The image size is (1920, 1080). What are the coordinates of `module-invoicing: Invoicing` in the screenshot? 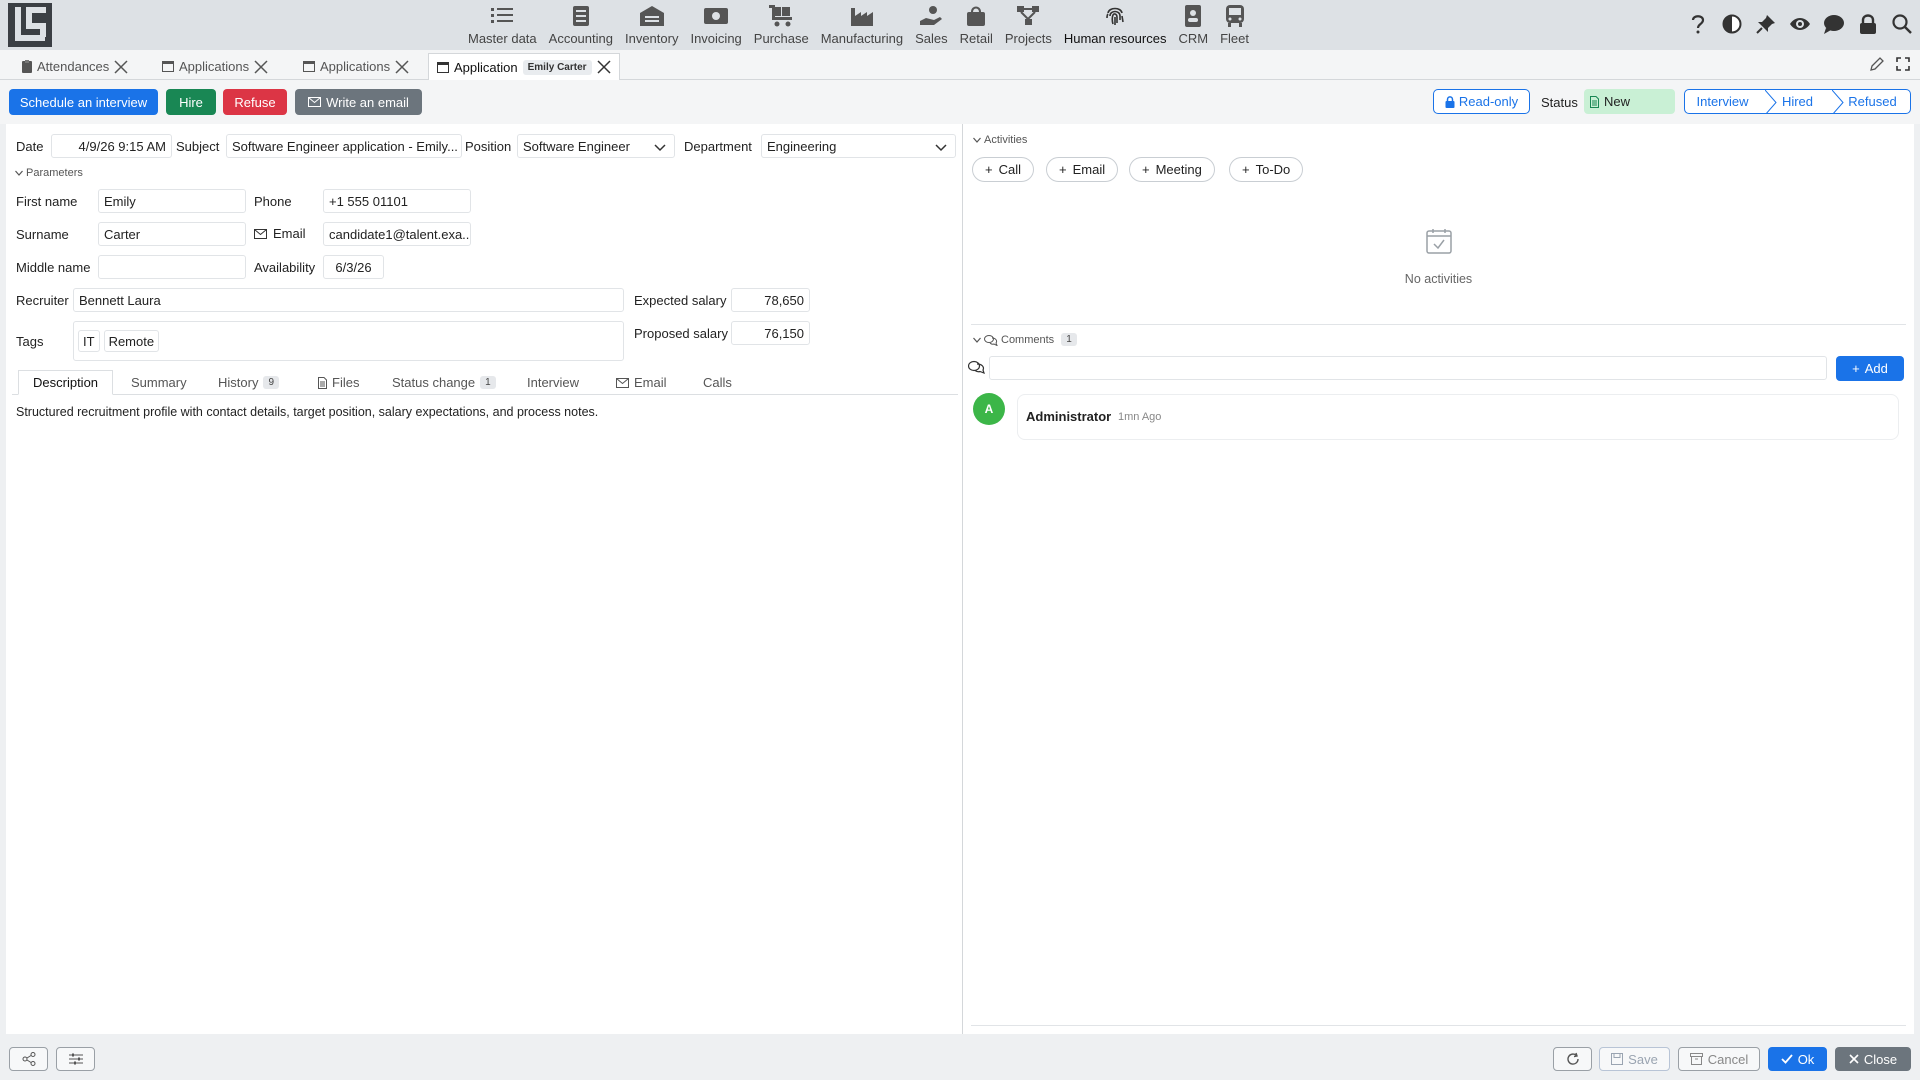 It's located at (715, 25).